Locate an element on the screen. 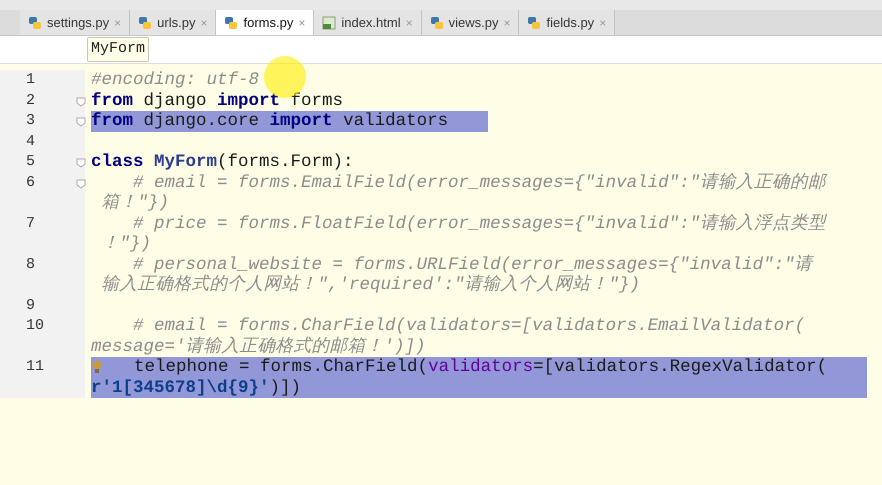  line-number: 10 is located at coordinates (35, 326).